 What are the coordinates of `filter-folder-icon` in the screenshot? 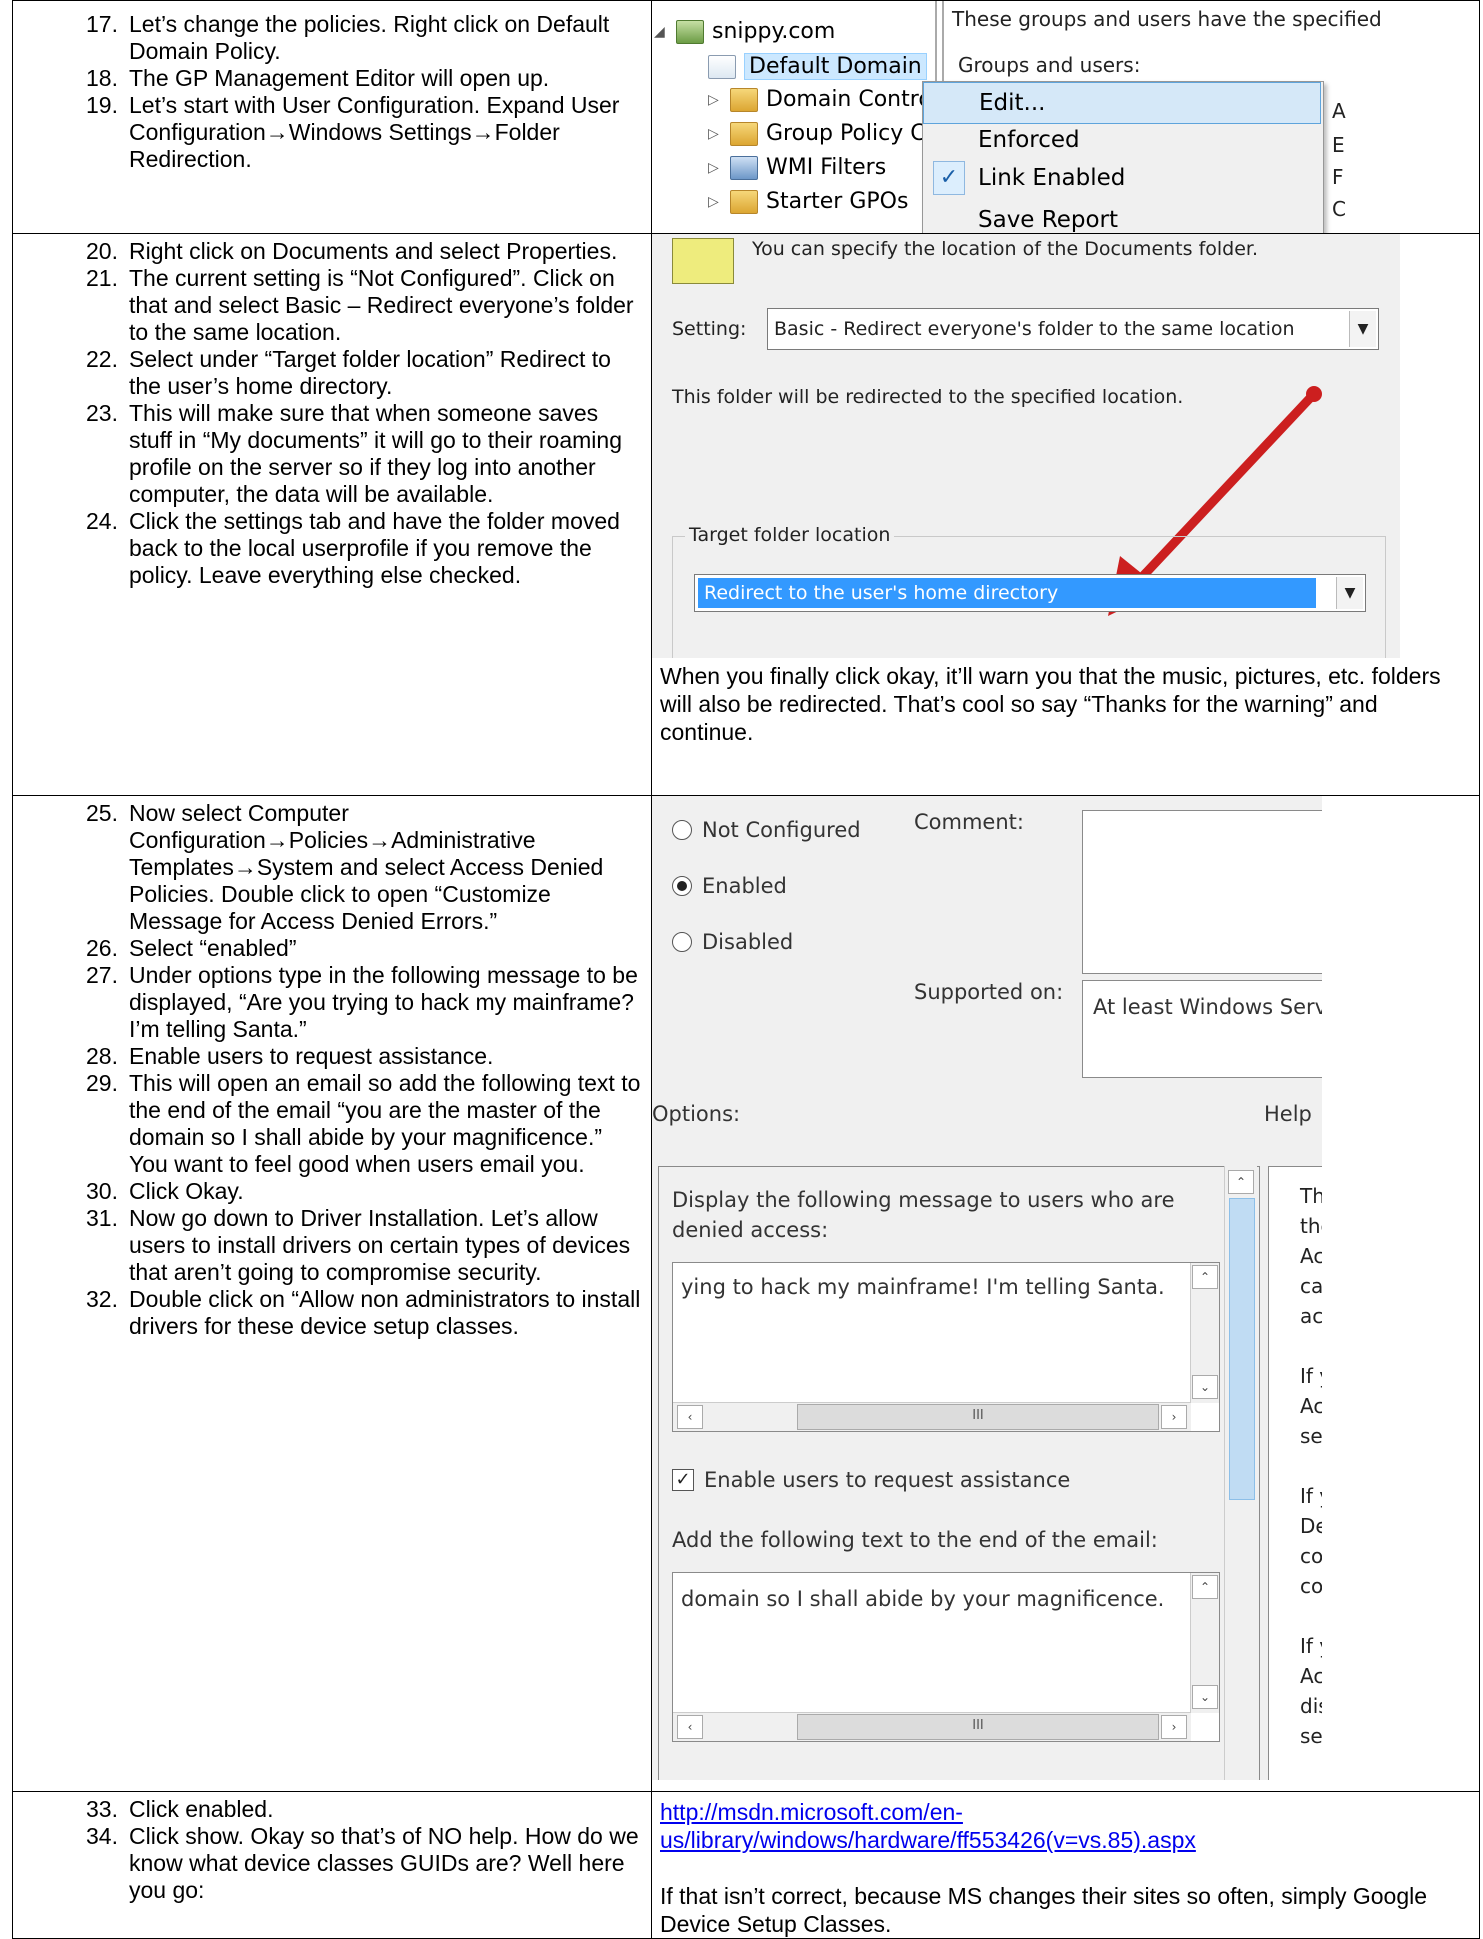 It's located at (744, 167).